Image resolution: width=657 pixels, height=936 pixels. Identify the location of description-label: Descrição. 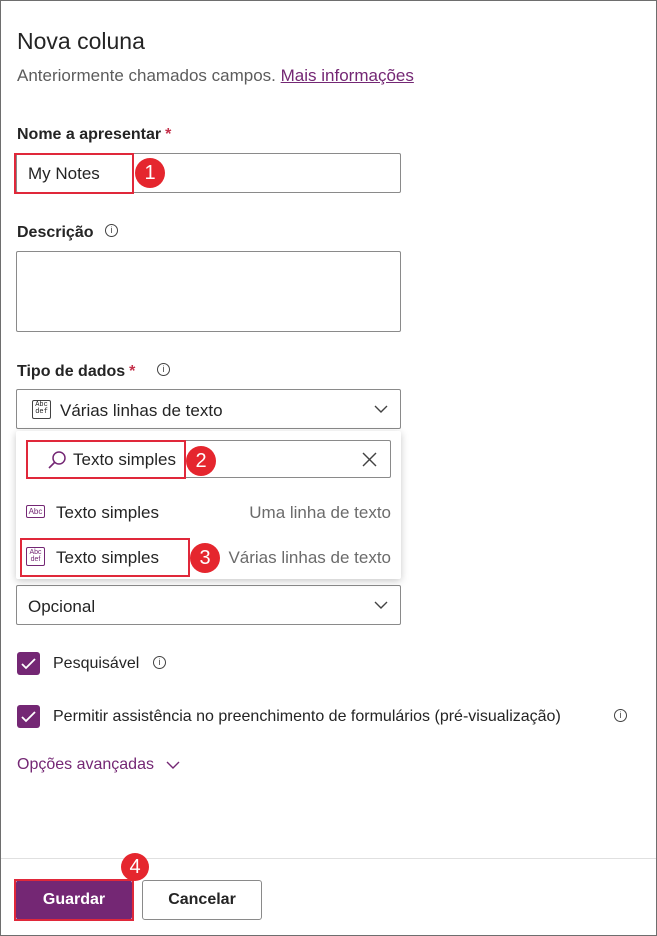
(55, 232).